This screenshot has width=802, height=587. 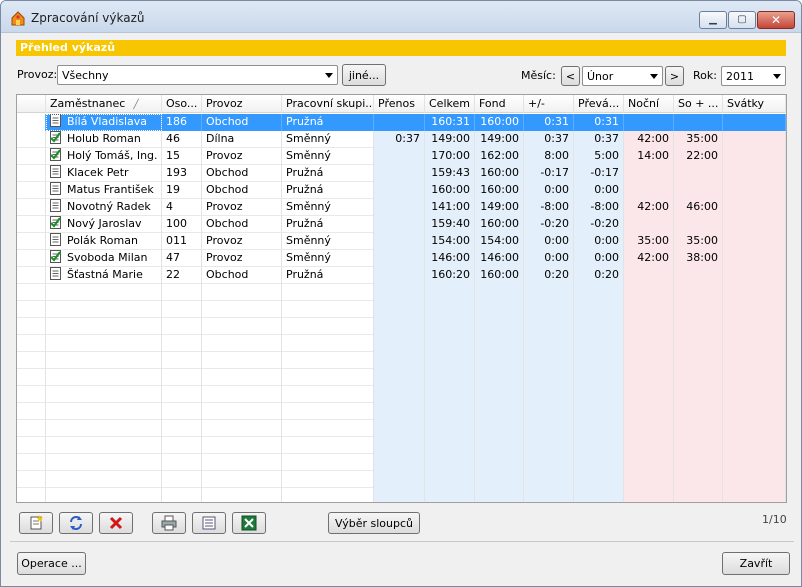 I want to click on cell-text: -8:00, so click(x=554, y=206).